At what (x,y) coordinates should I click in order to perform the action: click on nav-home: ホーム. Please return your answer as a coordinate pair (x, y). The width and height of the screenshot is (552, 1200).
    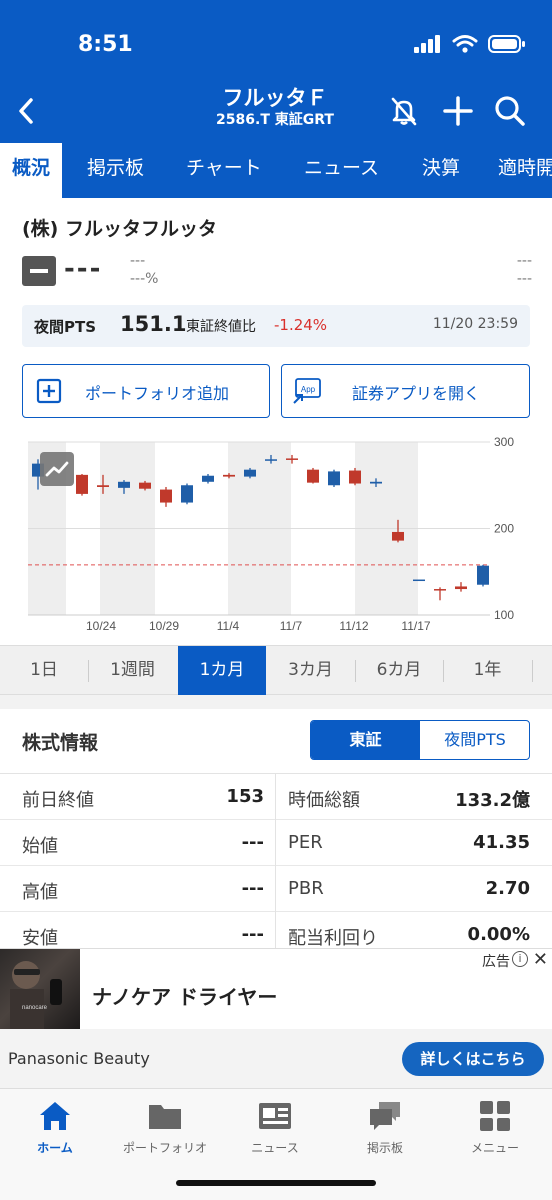
    Looking at the image, I should click on (55, 1127).